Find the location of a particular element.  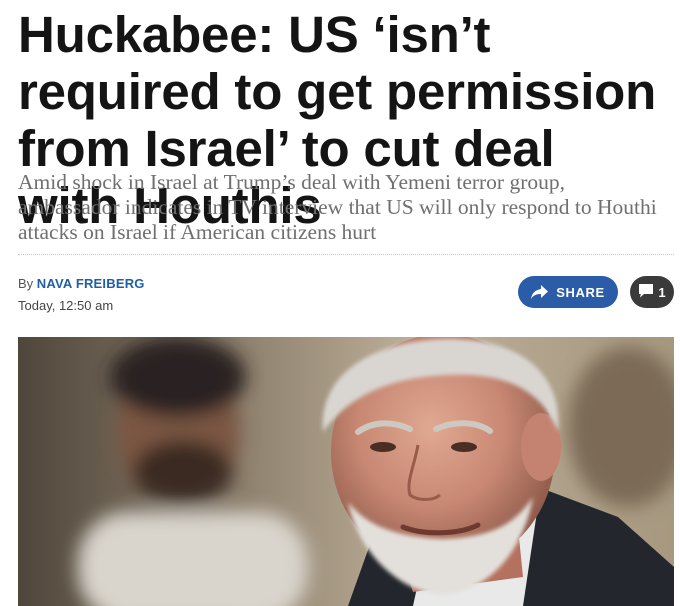

author-link: NAVA FREIBERG is located at coordinates (91, 283).